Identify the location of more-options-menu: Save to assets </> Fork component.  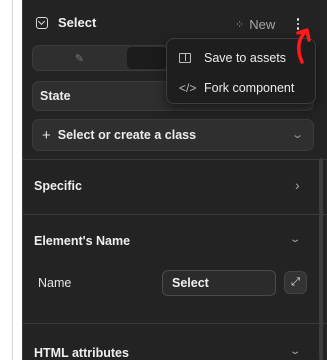
(241, 71).